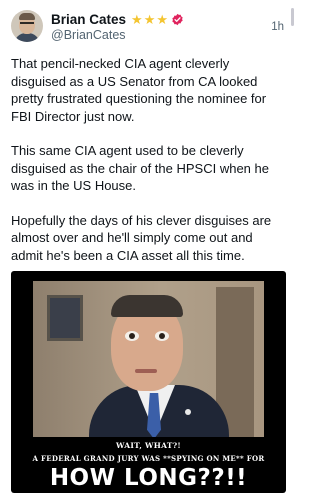 Image resolution: width=320 pixels, height=500 pixels. What do you see at coordinates (148, 445) in the screenshot?
I see `meme-caption-top: WAIT, WHAT?!` at bounding box center [148, 445].